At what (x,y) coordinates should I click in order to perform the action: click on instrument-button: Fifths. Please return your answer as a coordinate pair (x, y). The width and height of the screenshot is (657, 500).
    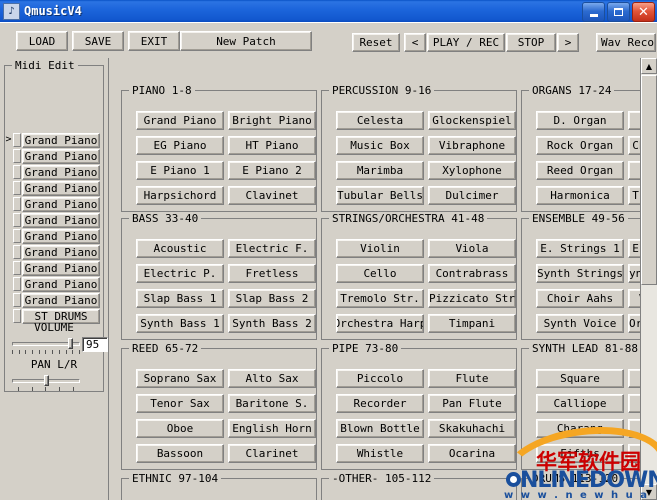
    Looking at the image, I should click on (580, 453).